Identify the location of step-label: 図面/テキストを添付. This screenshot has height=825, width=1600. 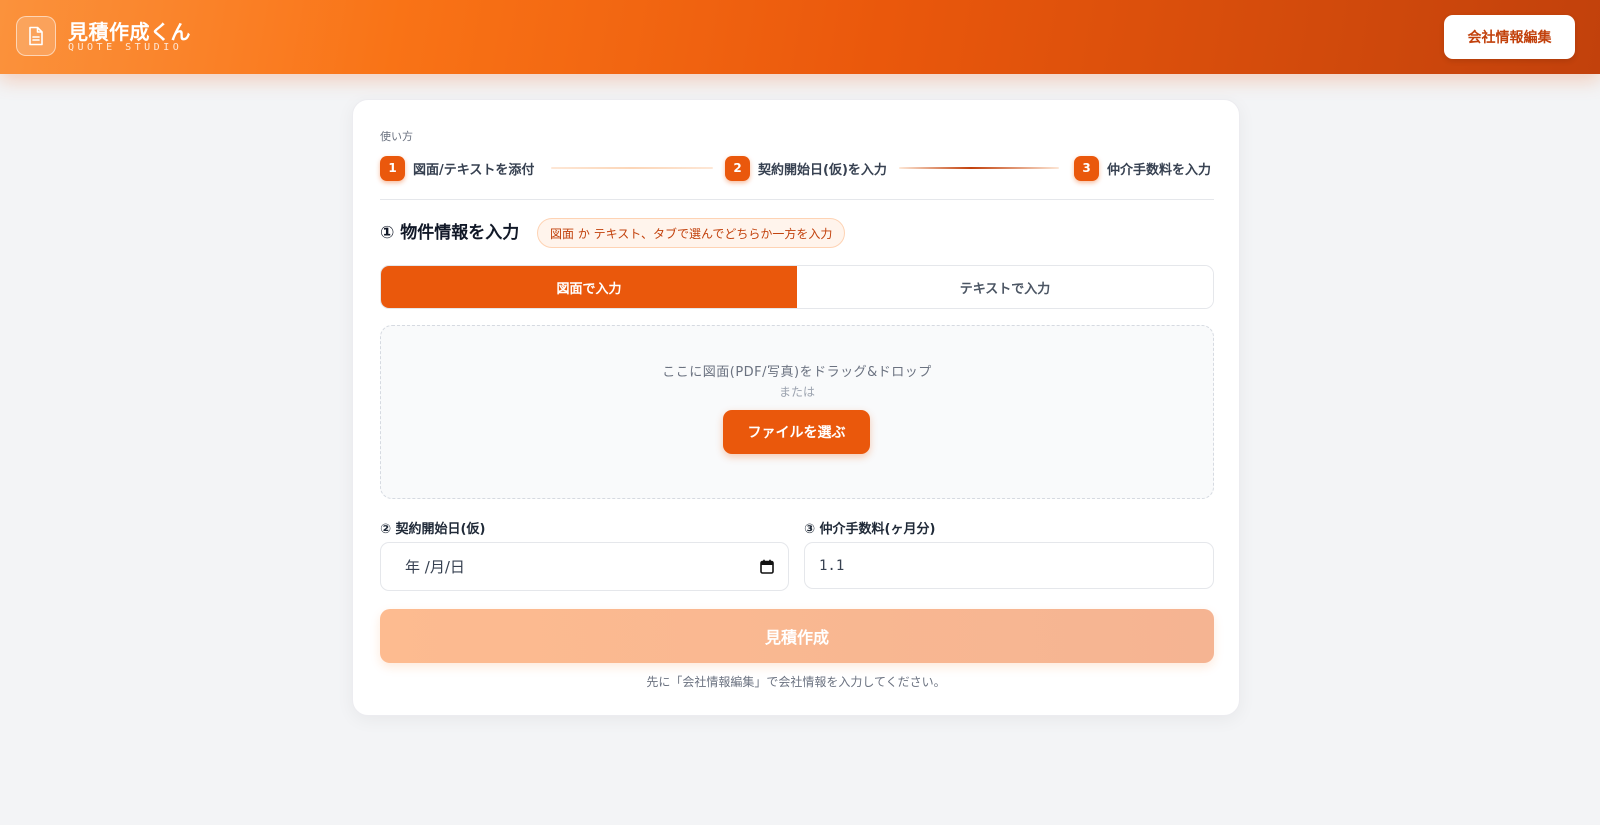
(474, 170).